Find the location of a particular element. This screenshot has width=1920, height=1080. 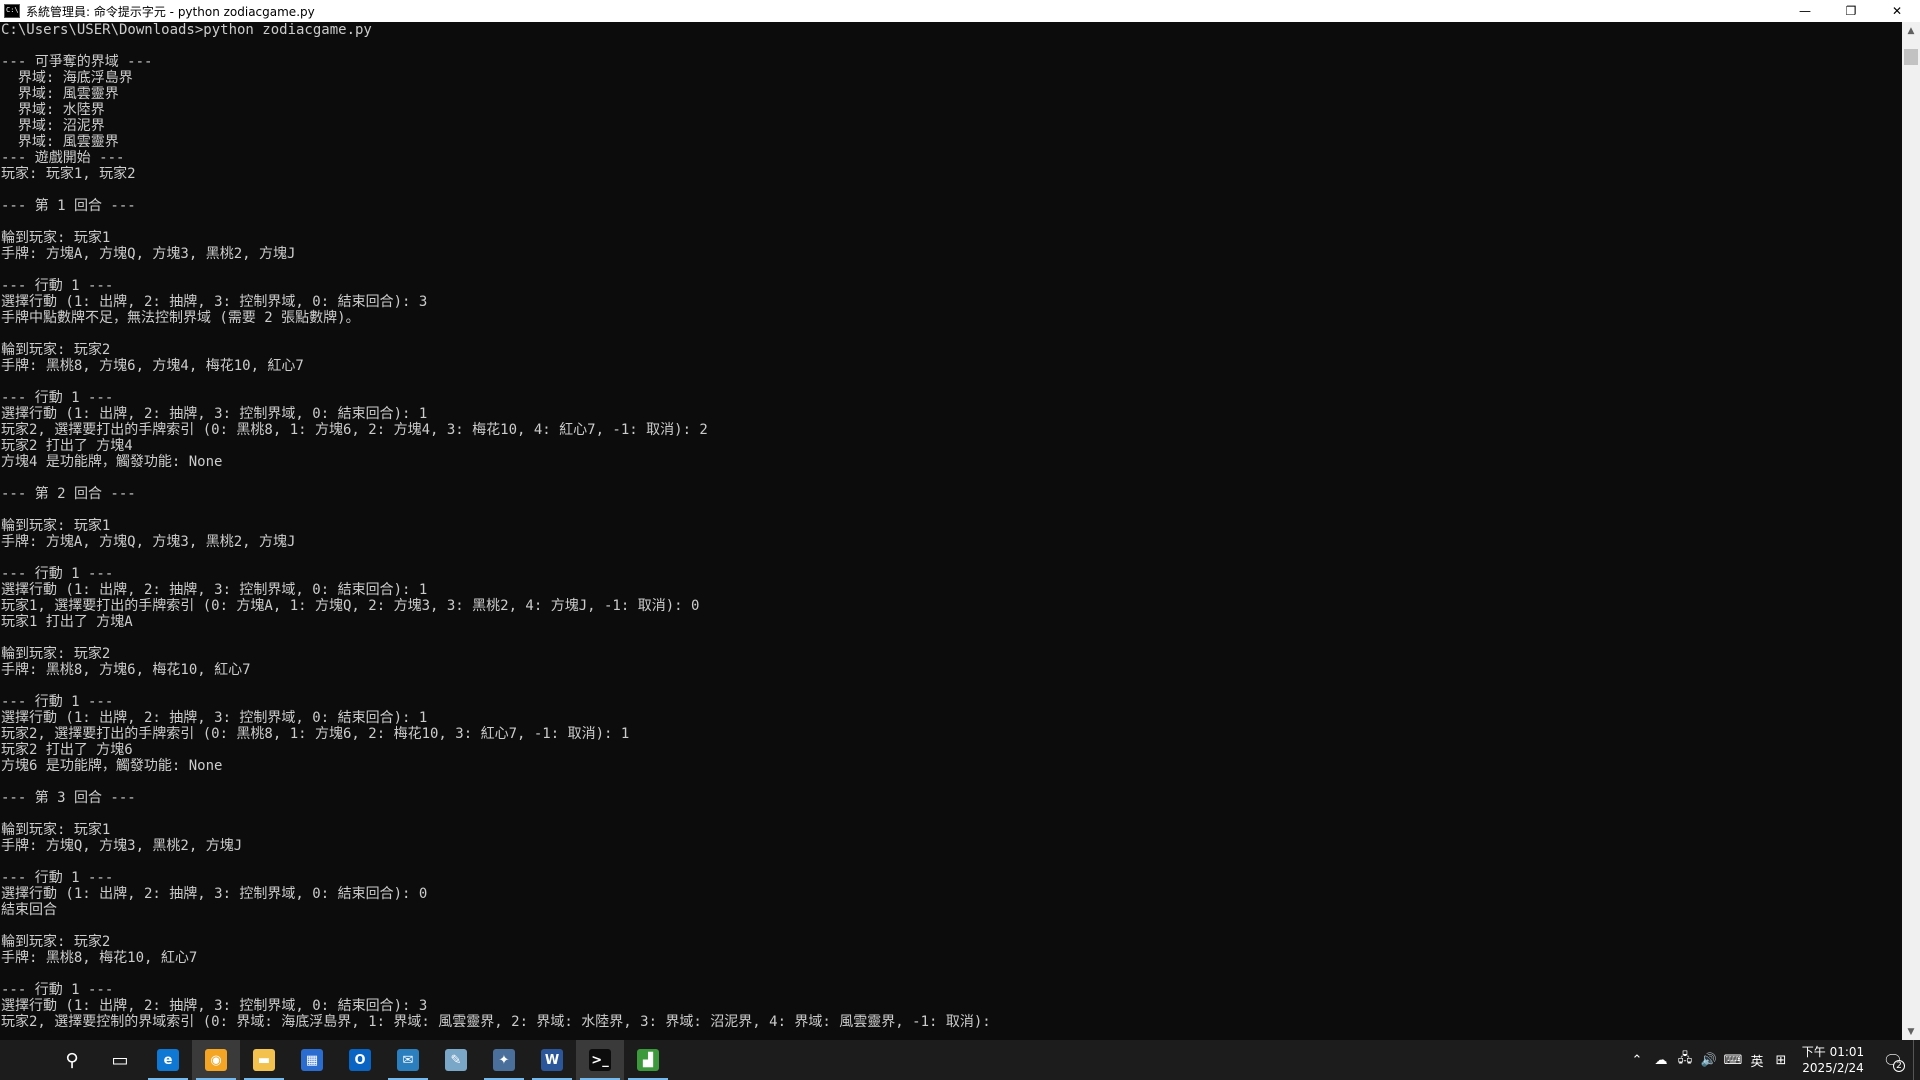

windows-start-icon is located at coordinates (24, 1060).